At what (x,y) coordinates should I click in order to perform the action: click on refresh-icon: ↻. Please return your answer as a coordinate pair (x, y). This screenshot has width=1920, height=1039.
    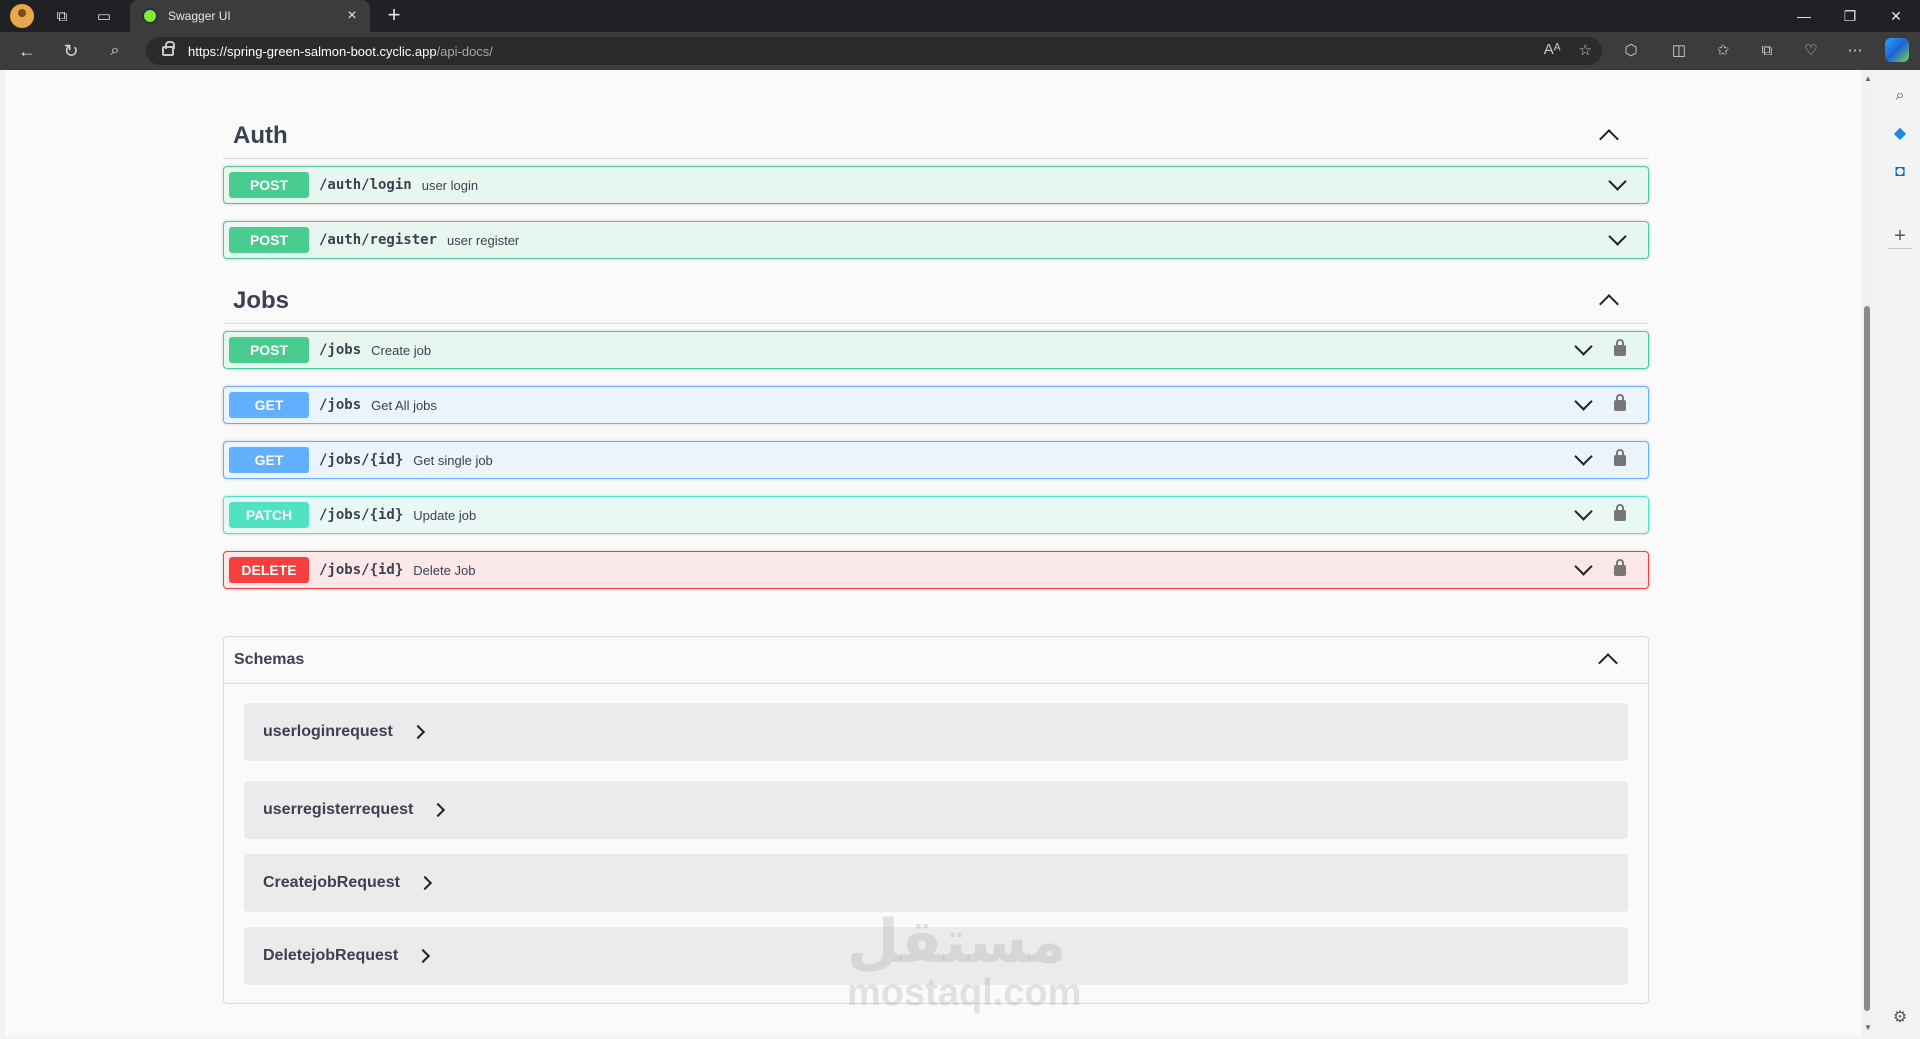
    Looking at the image, I should click on (71, 51).